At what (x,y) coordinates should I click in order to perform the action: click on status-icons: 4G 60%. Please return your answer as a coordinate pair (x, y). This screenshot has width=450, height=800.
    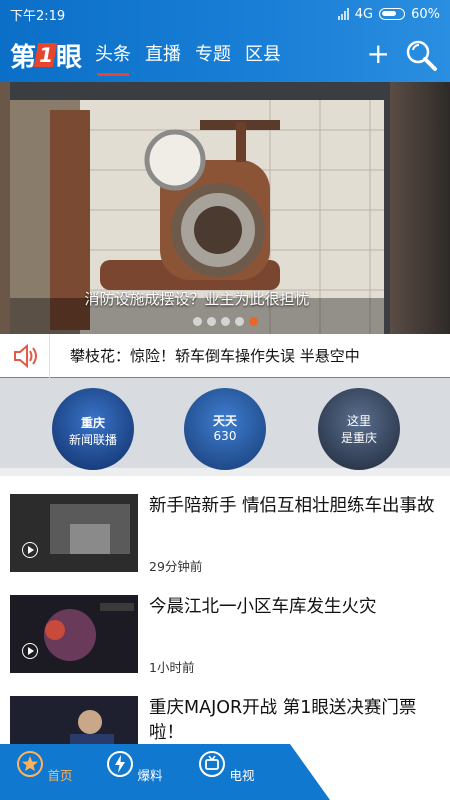
    Looking at the image, I should click on (388, 14).